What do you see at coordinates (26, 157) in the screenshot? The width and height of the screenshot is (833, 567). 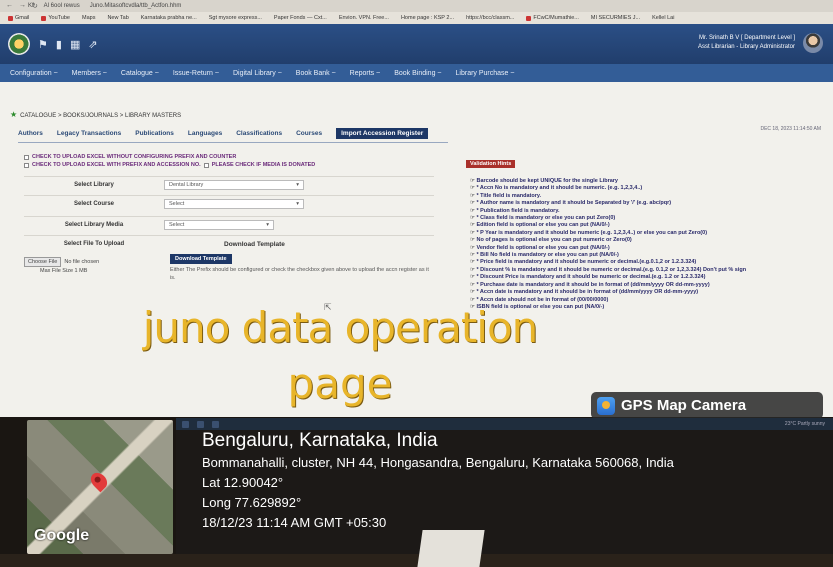 I see `checkbox-without-prefix` at bounding box center [26, 157].